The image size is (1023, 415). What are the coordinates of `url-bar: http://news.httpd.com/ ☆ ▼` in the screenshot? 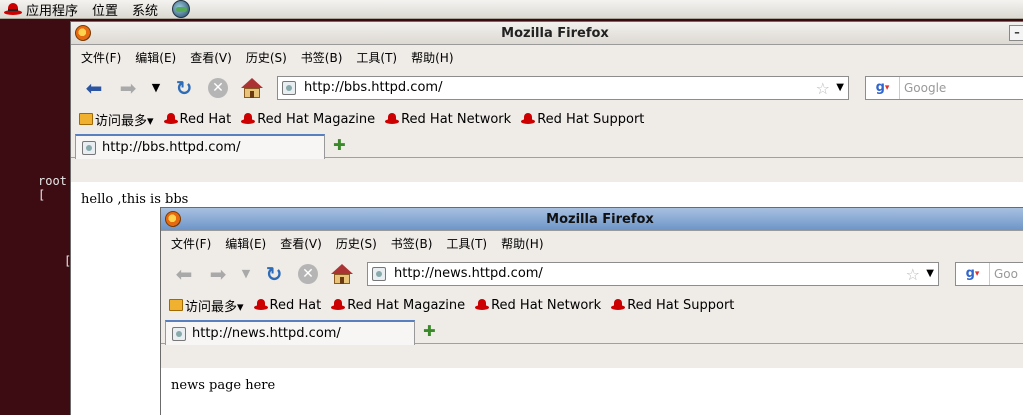 It's located at (653, 273).